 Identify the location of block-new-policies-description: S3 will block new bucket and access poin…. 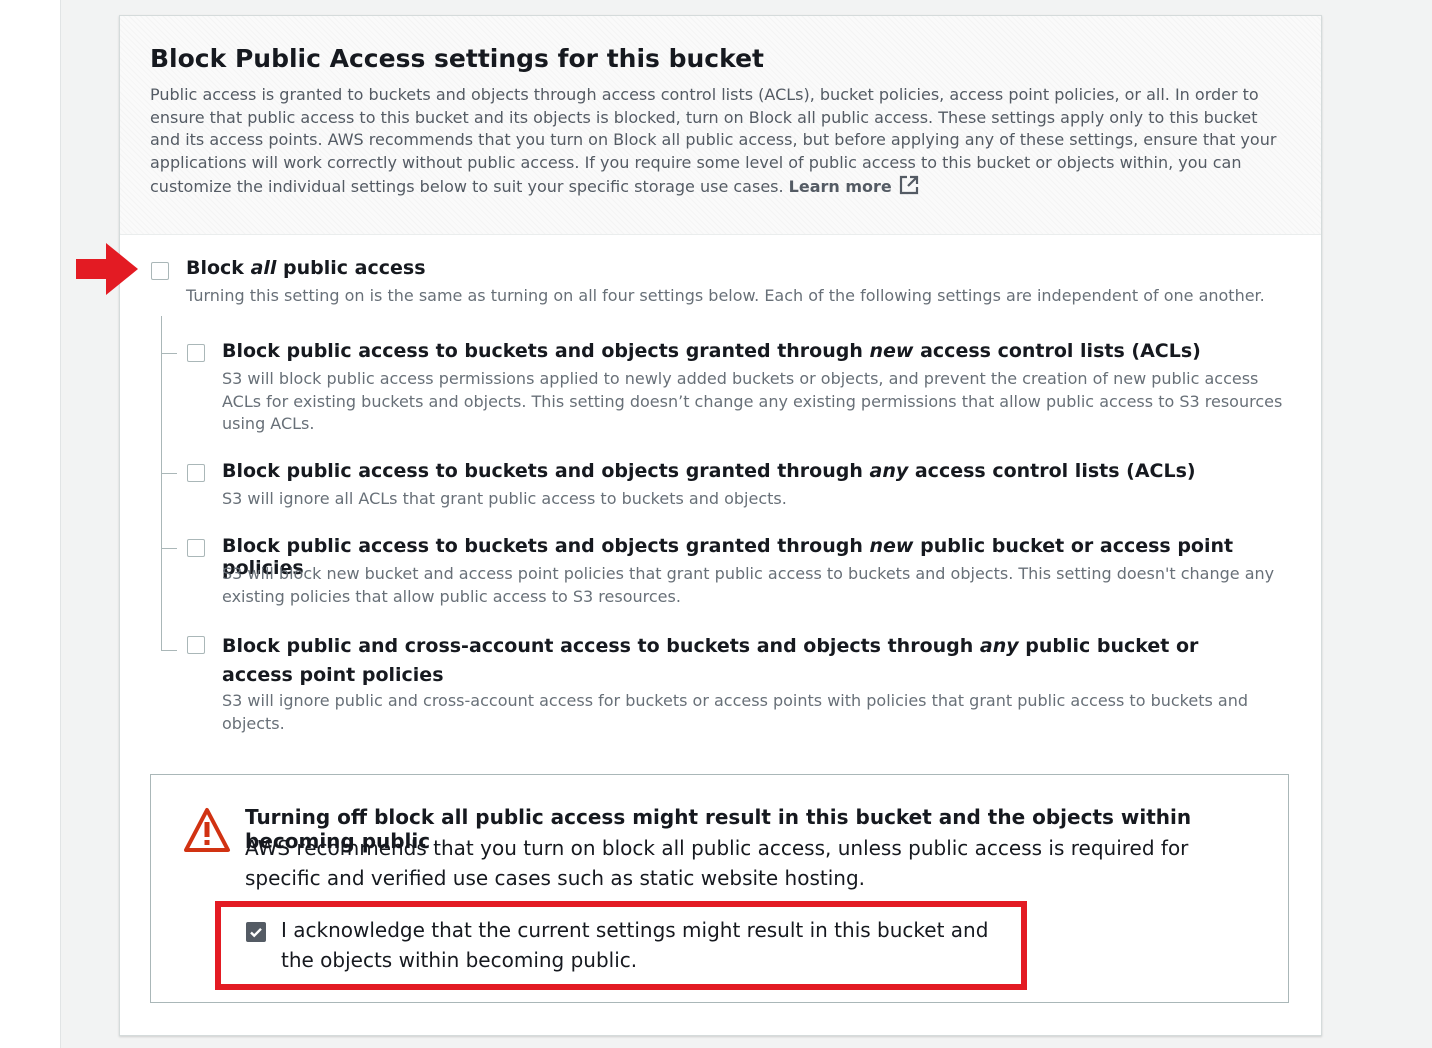
(748, 585).